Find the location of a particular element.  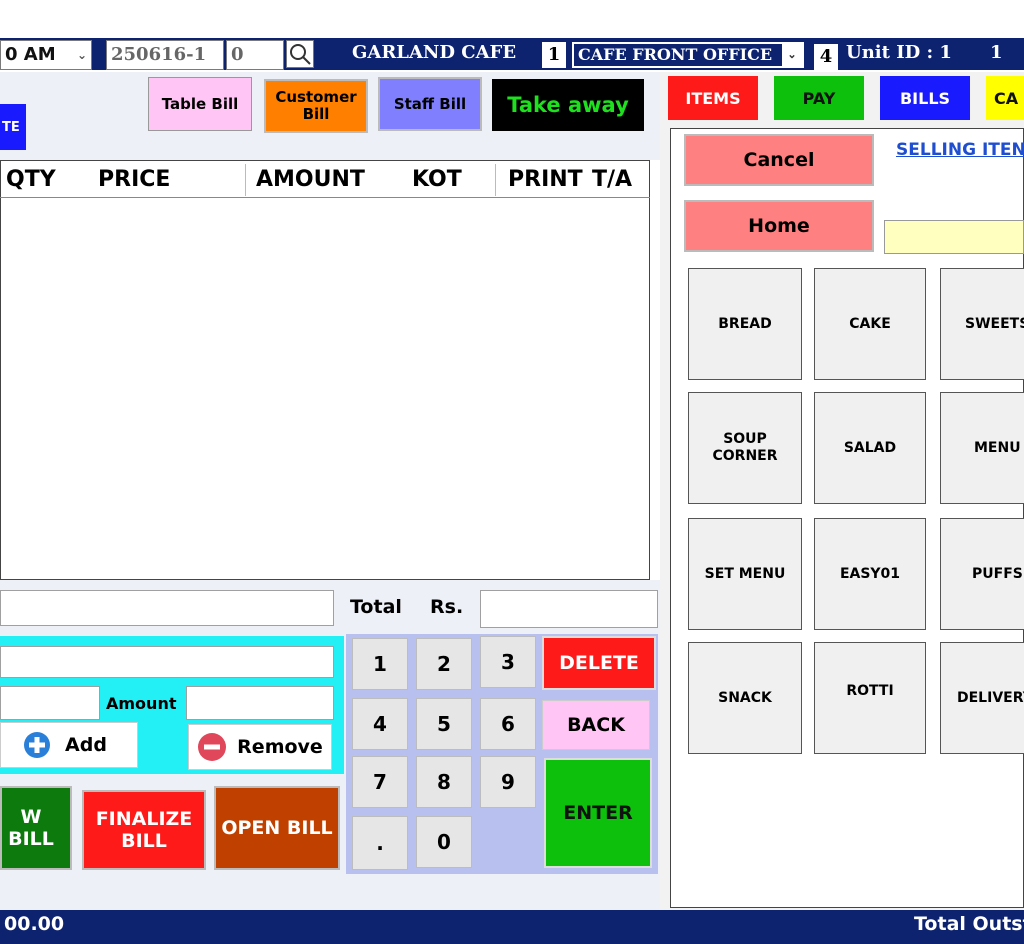

back-button: BACK is located at coordinates (596, 725).